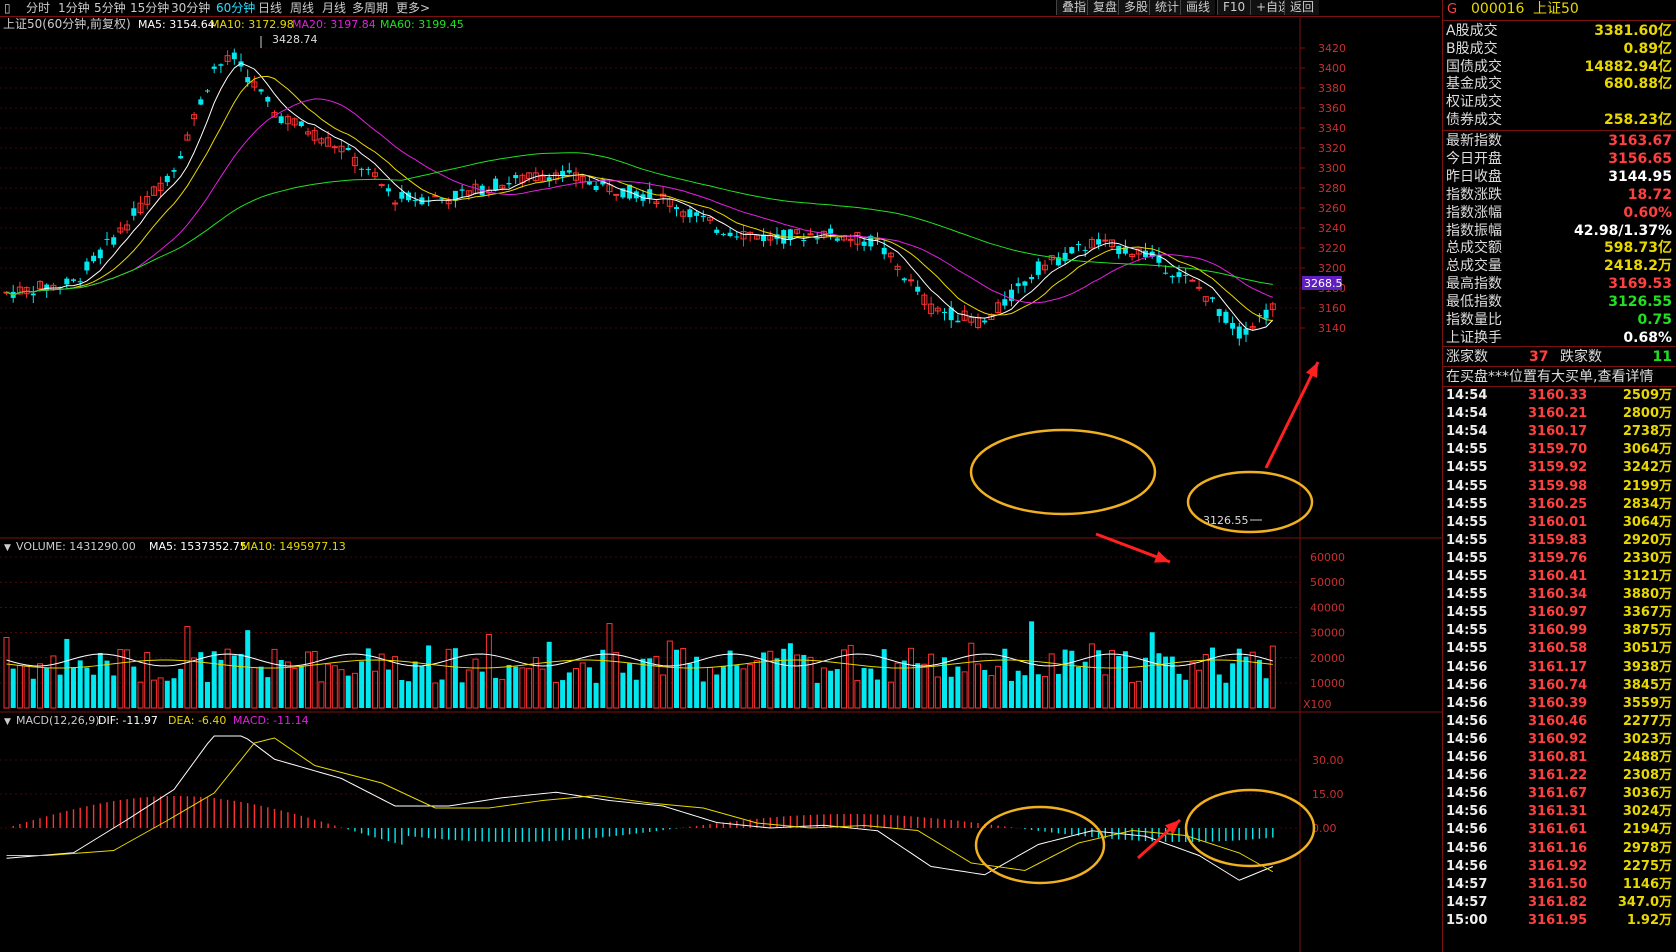 The height and width of the screenshot is (952, 1676). What do you see at coordinates (1559, 613) in the screenshot?
I see `tick-row: 14:55 3160.97 3367万` at bounding box center [1559, 613].